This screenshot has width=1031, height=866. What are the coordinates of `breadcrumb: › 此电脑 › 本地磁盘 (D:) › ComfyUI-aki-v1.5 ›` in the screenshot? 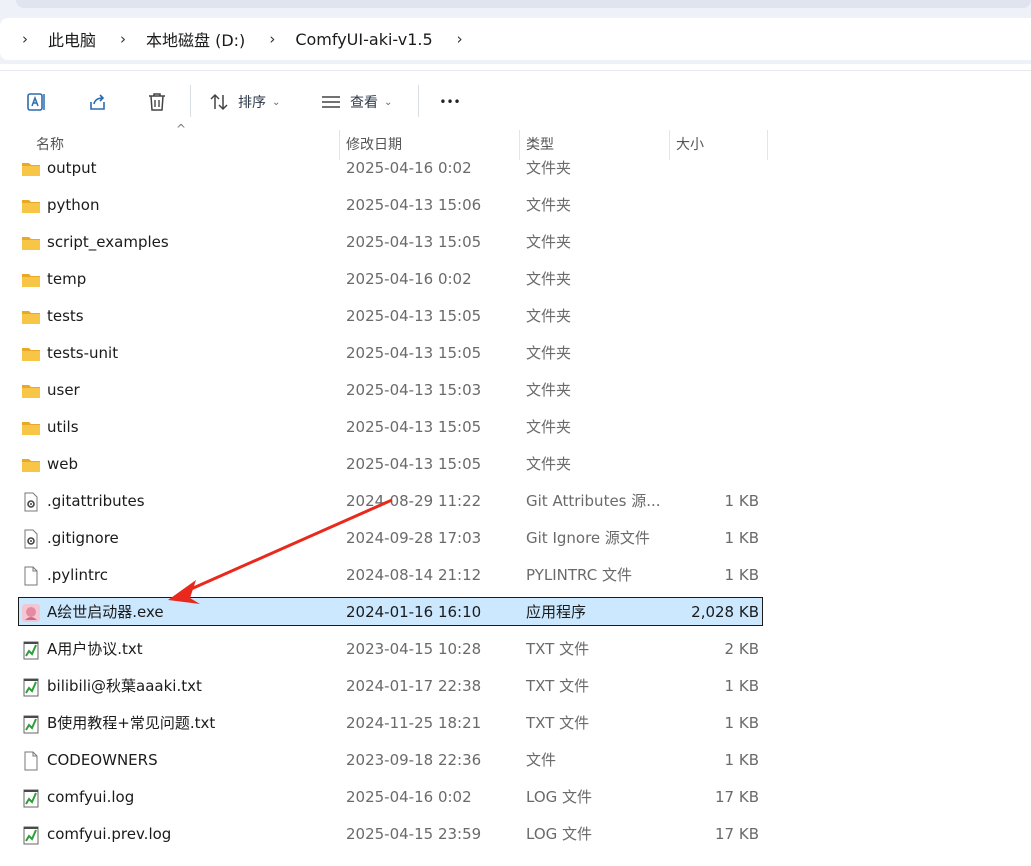 It's located at (250, 39).